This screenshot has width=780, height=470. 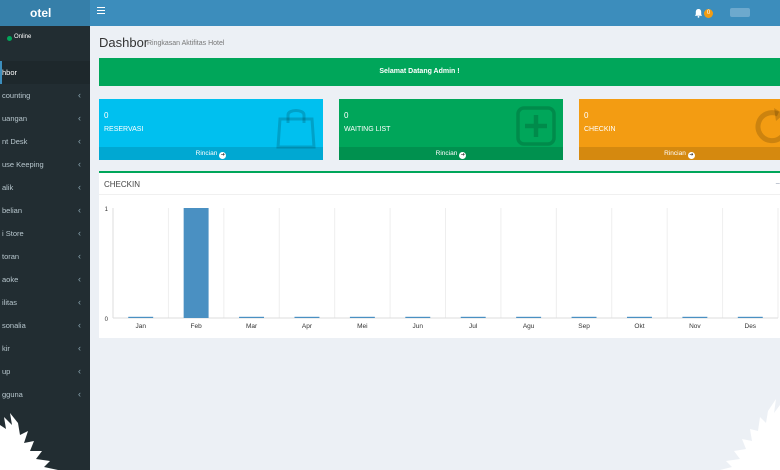 I want to click on card-label: CHECKIN, so click(x=600, y=129).